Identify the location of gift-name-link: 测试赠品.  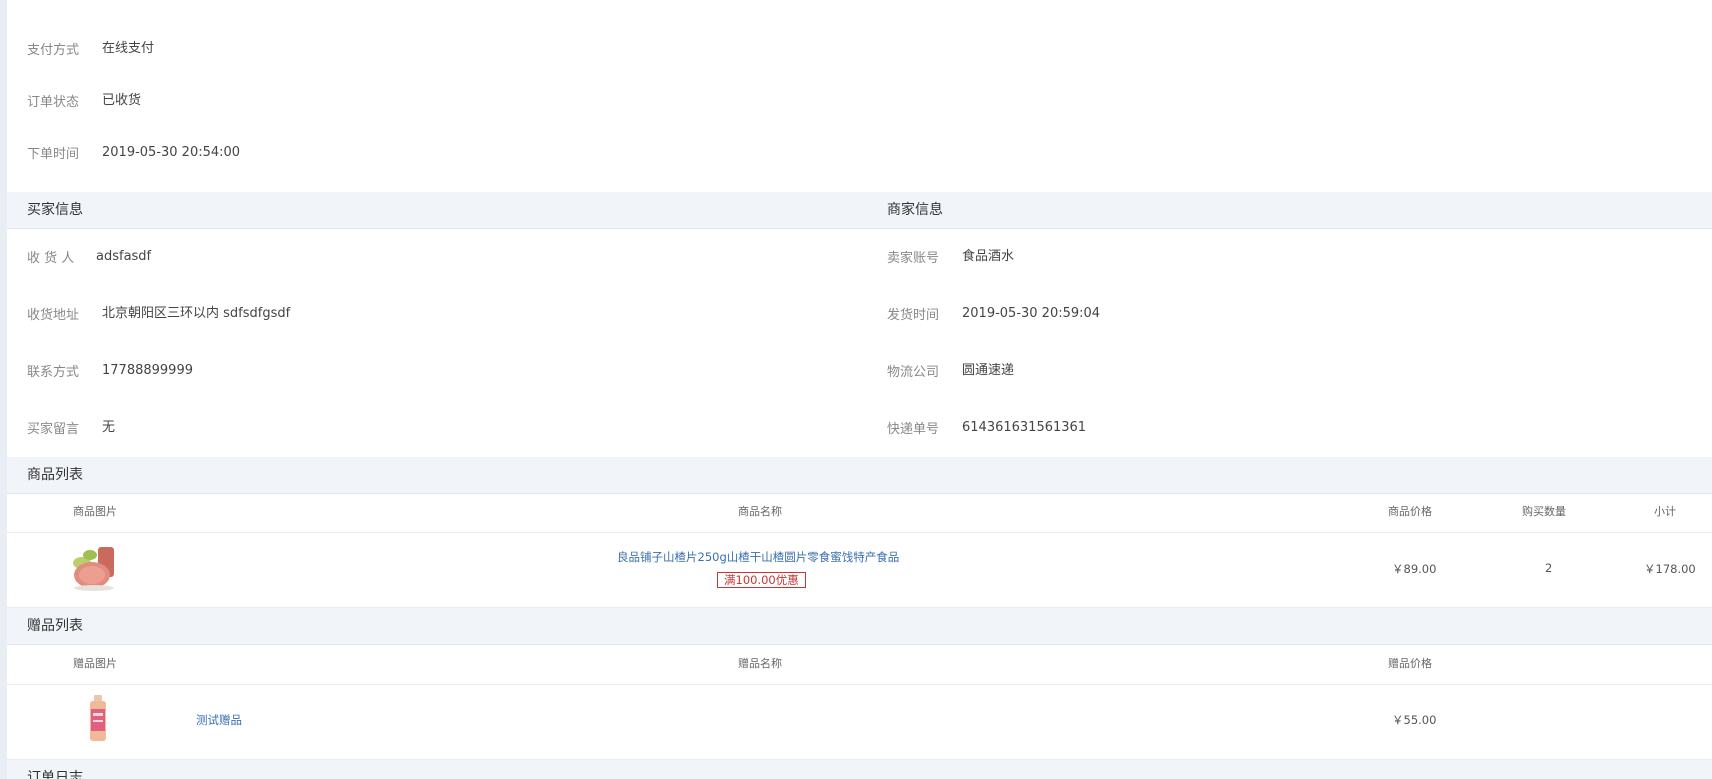
(219, 720).